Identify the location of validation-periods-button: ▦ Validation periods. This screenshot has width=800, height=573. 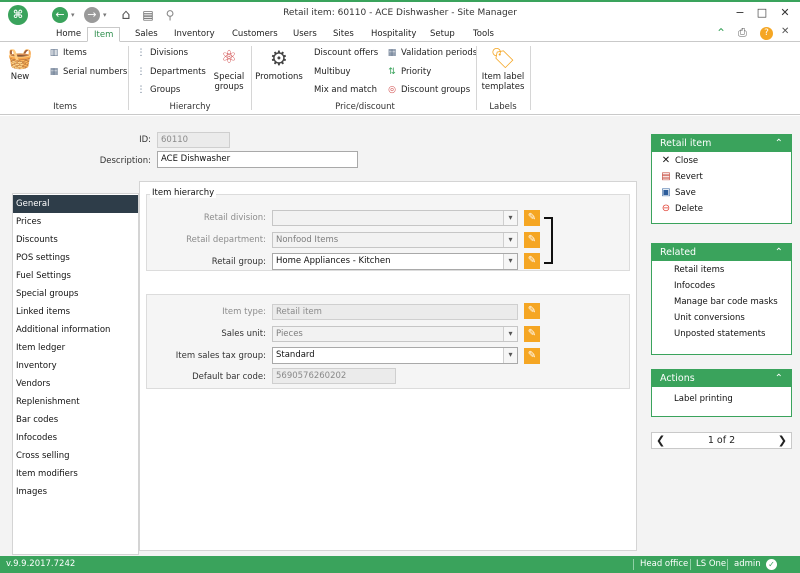
(431, 53).